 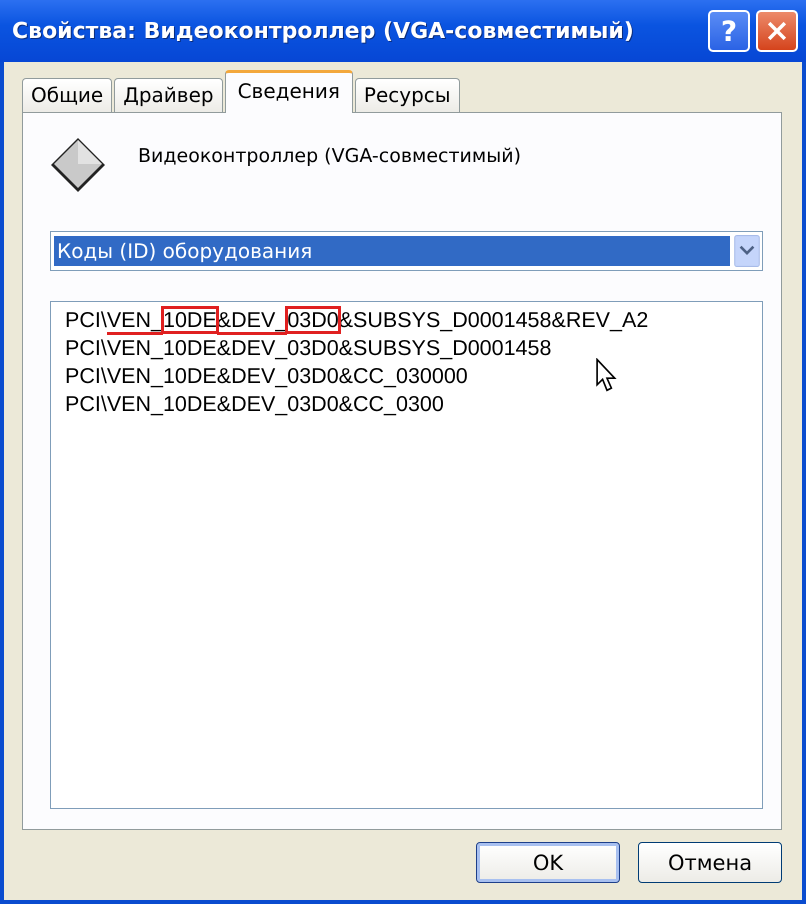 I want to click on close-button, so click(x=777, y=31).